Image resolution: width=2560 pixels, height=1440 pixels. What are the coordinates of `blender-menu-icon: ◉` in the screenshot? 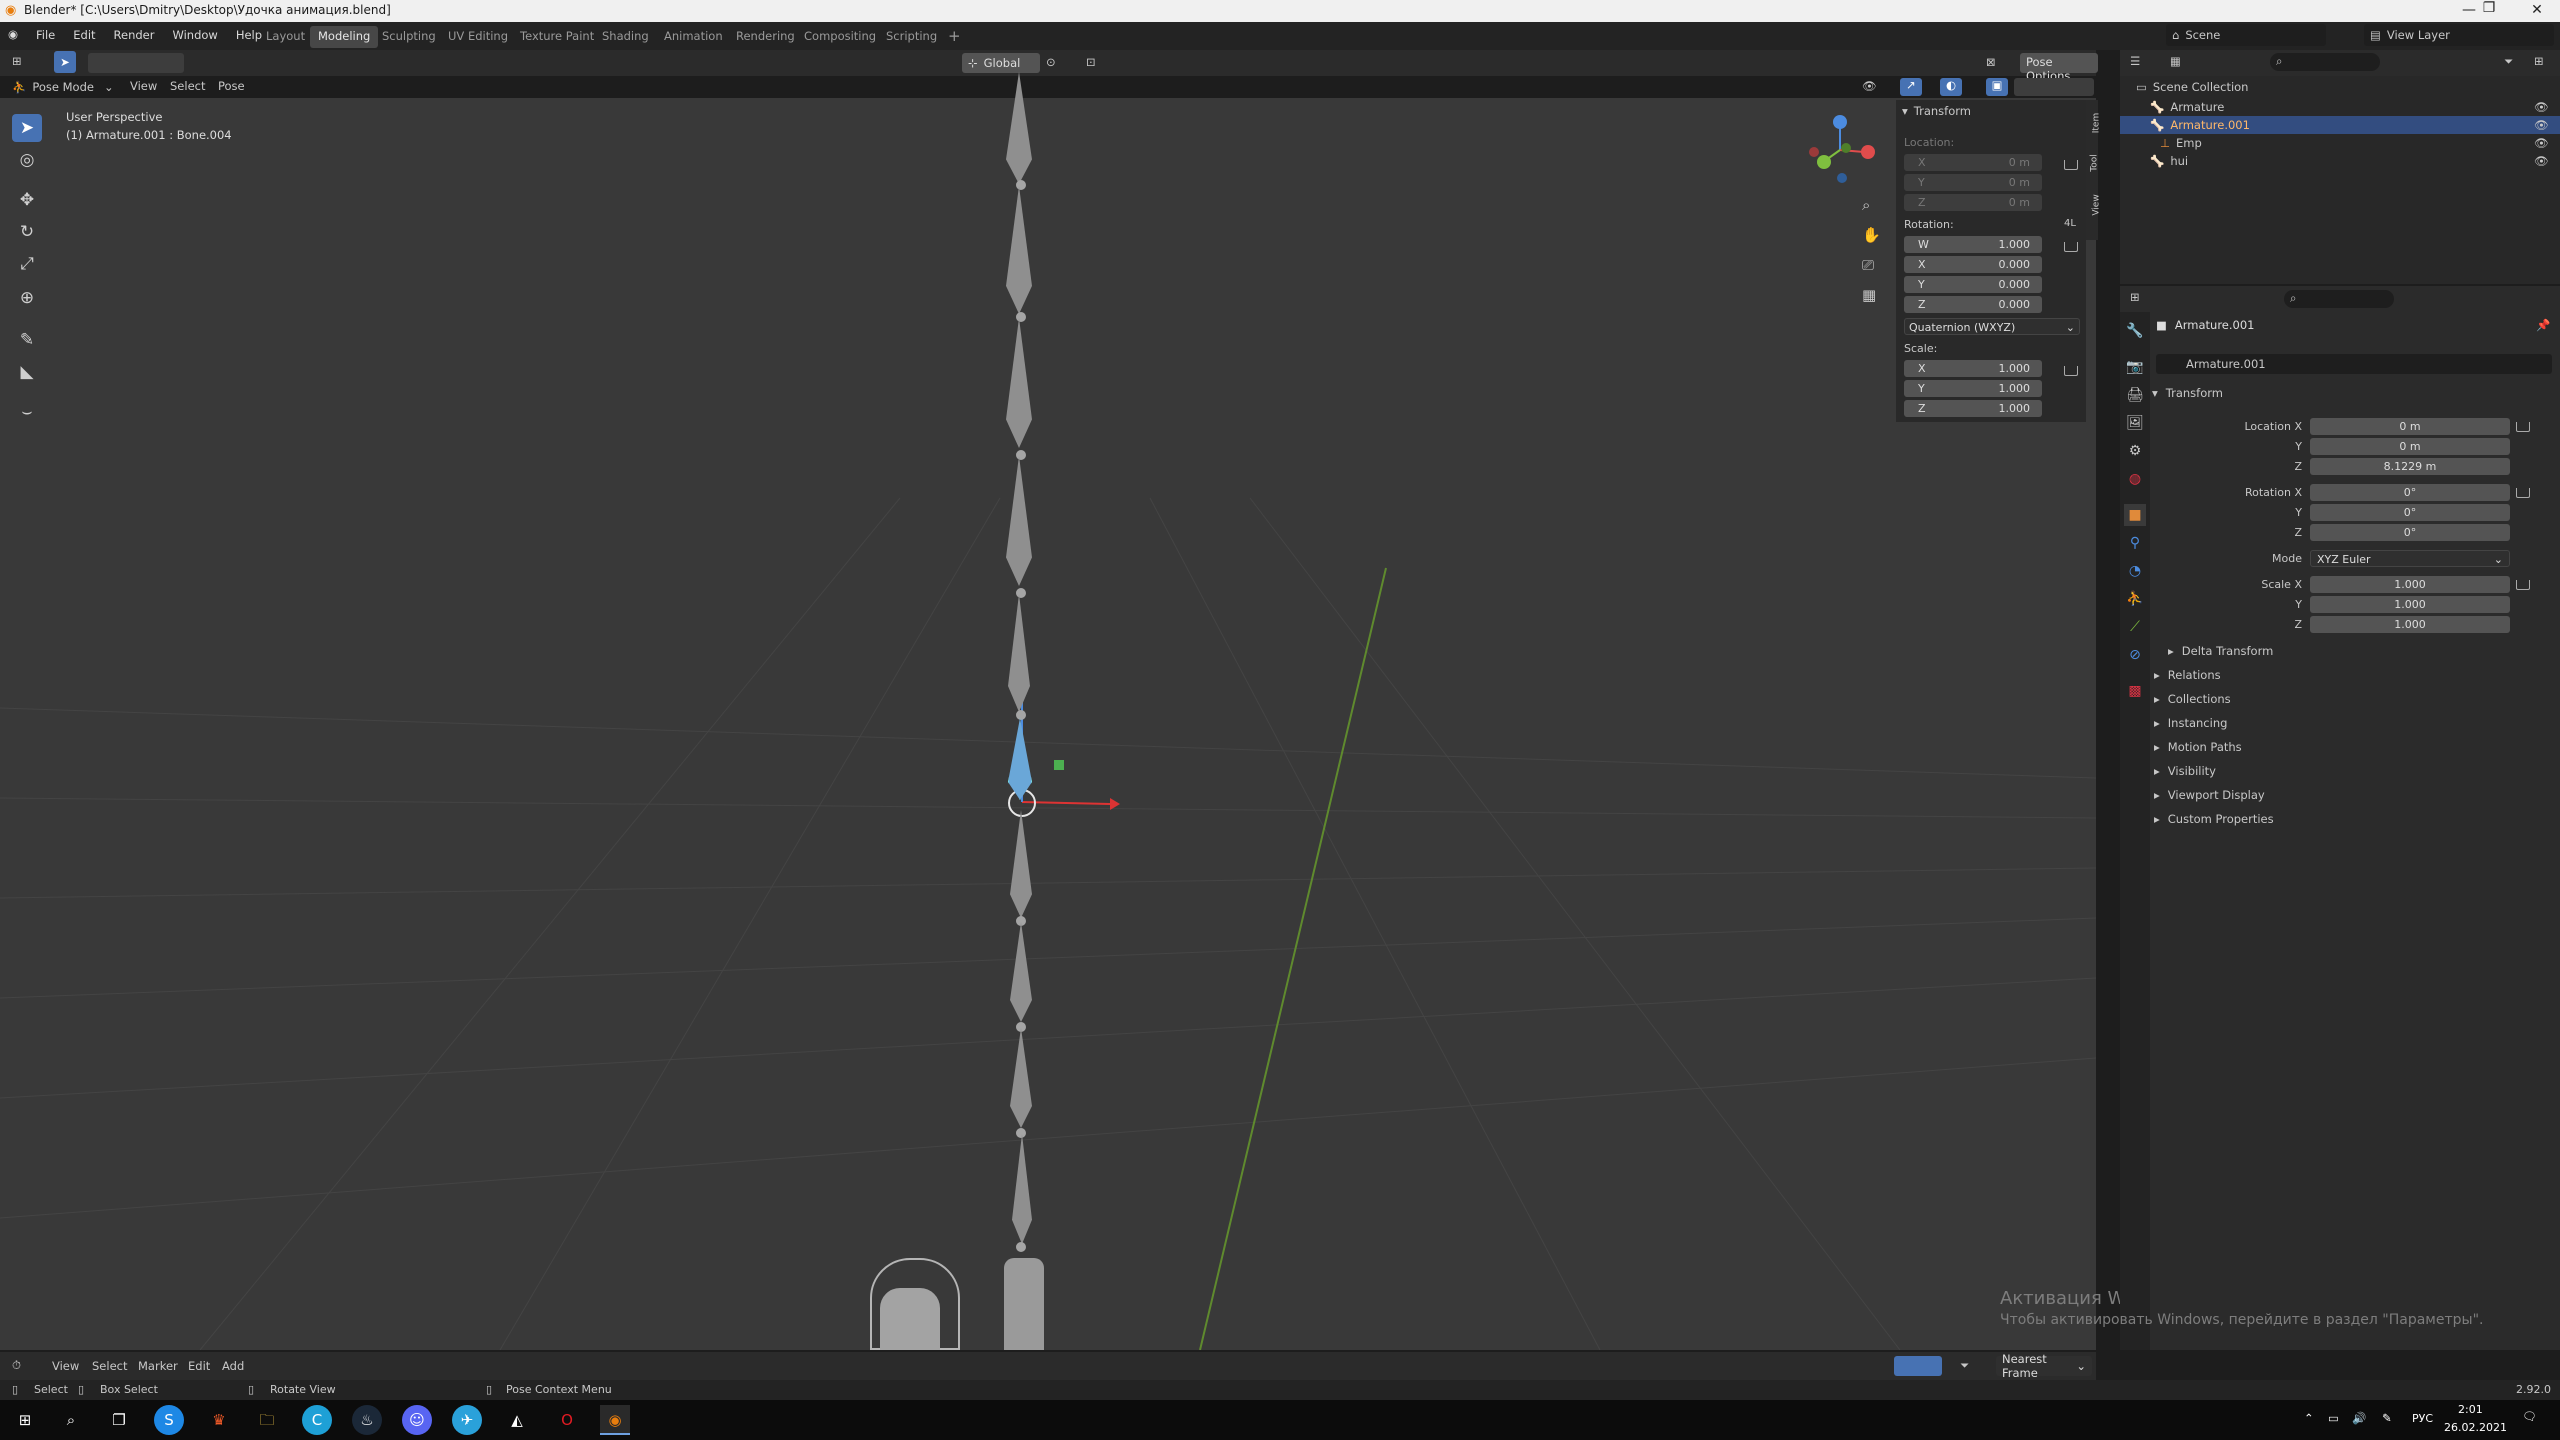 It's located at (13, 34).